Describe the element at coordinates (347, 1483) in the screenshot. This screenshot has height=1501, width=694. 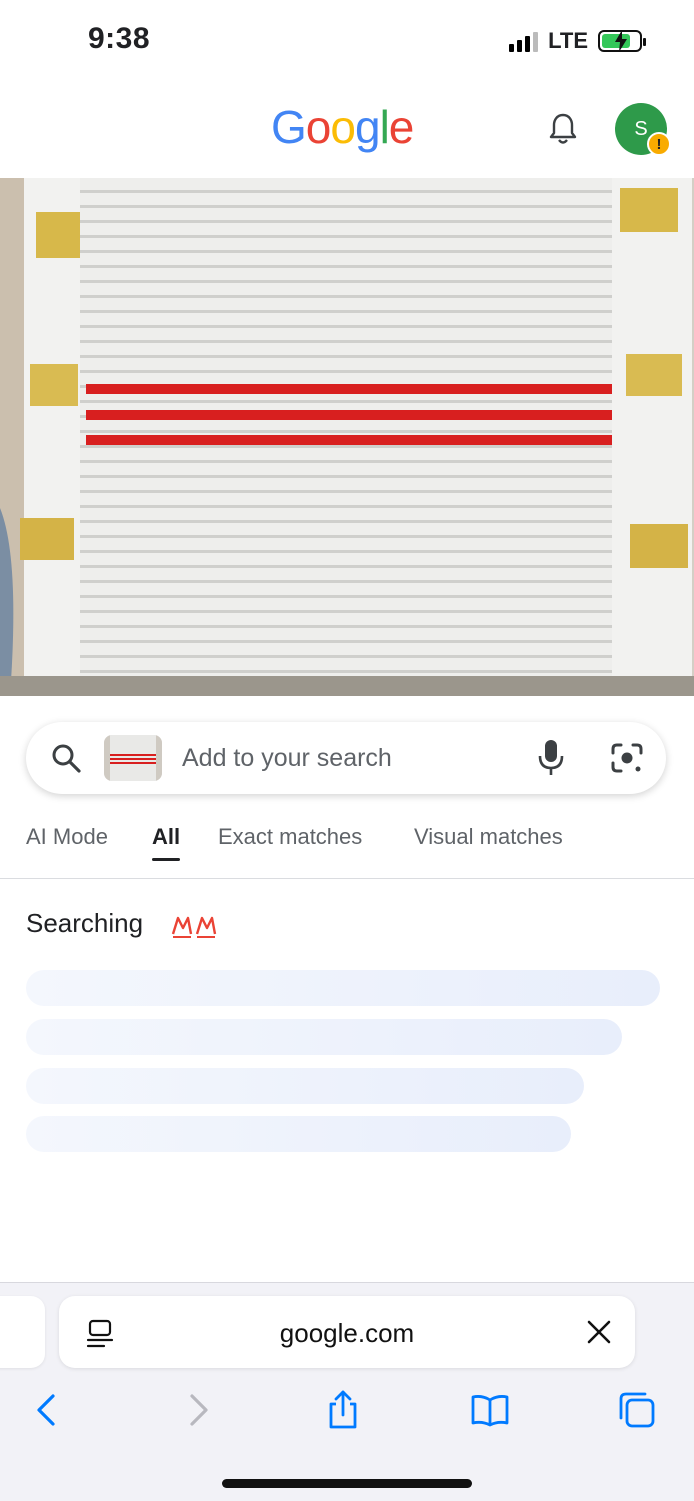
I see `home-indicator` at that location.